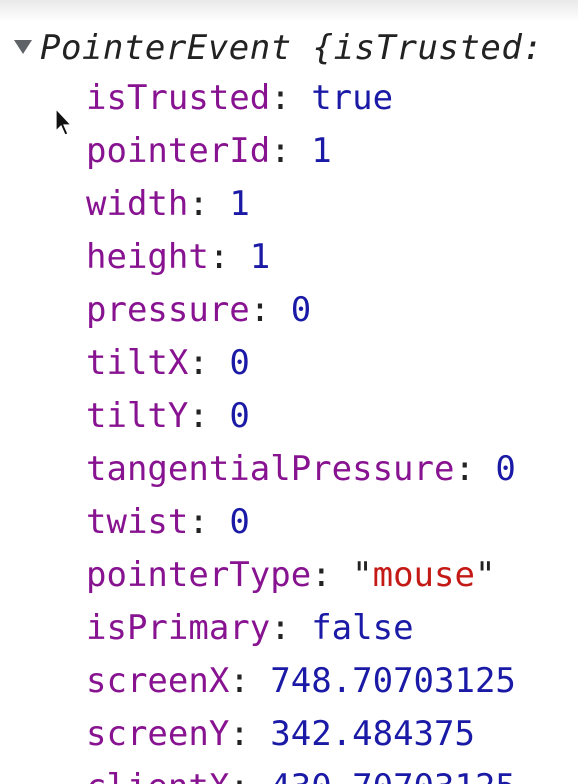  Describe the element at coordinates (301, 632) in the screenshot. I see `property-row: isPrimary: false` at that location.